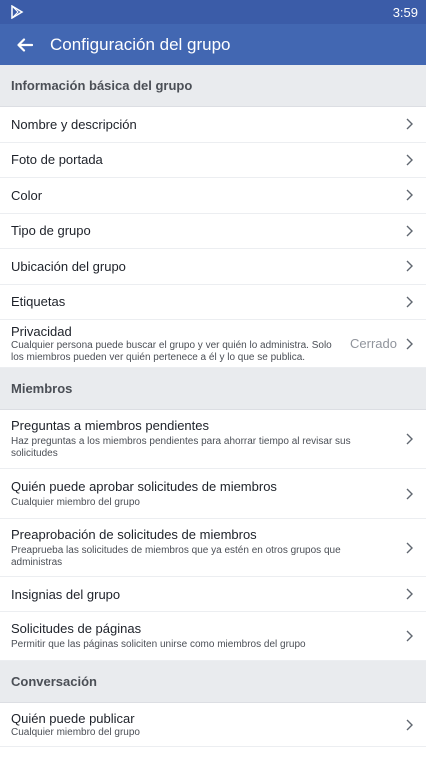 Image resolution: width=426 pixels, height=759 pixels. Describe the element at coordinates (57, 160) in the screenshot. I see `row-label: Foto de portada` at that location.